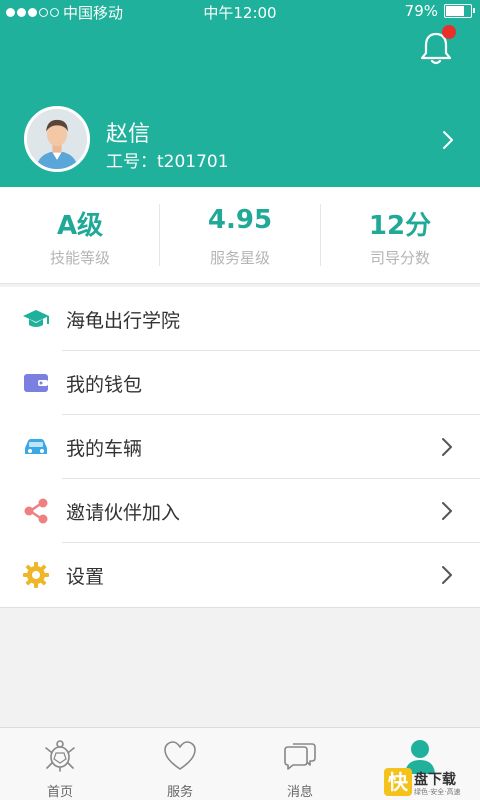 This screenshot has width=480, height=800. Describe the element at coordinates (240, 511) in the screenshot. I see `menu-item-invite: 邀请伙伴加入` at that location.